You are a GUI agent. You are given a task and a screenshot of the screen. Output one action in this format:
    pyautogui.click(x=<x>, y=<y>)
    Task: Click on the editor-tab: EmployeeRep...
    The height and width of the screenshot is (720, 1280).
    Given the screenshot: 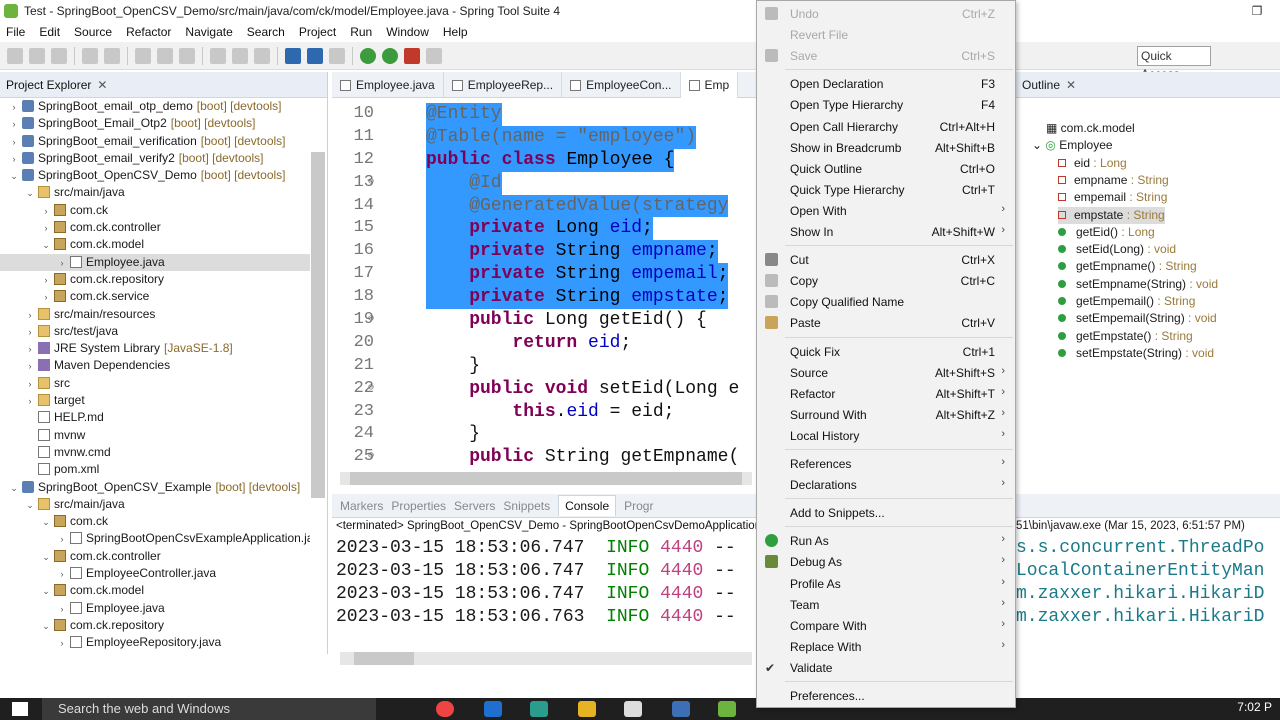 What is the action you would take?
    pyautogui.click(x=503, y=85)
    